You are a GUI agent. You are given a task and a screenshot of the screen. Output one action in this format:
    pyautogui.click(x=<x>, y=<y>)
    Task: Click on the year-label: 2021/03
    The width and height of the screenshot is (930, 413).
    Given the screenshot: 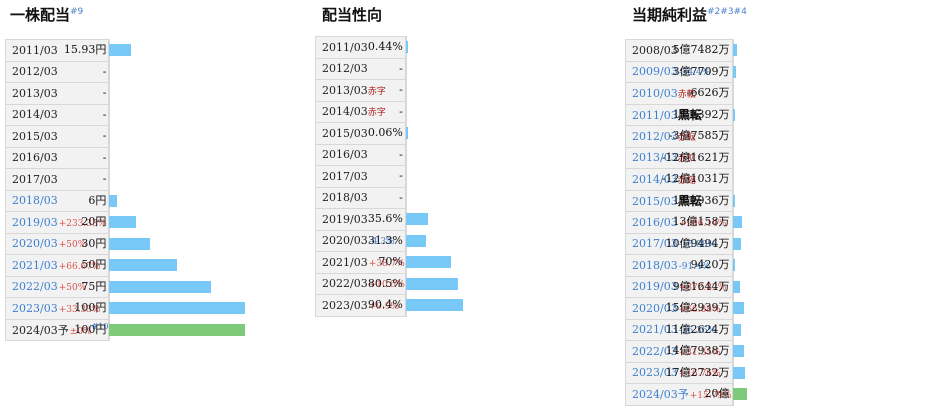 What is the action you would take?
    pyautogui.click(x=35, y=265)
    